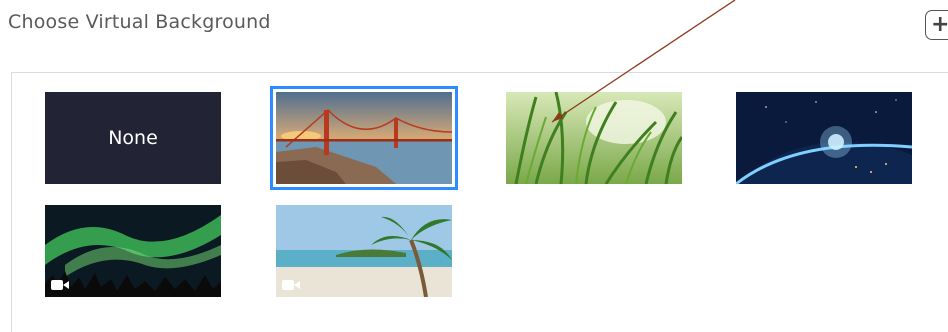 Image resolution: width=948 pixels, height=332 pixels. I want to click on add-background-button: +, so click(936, 25).